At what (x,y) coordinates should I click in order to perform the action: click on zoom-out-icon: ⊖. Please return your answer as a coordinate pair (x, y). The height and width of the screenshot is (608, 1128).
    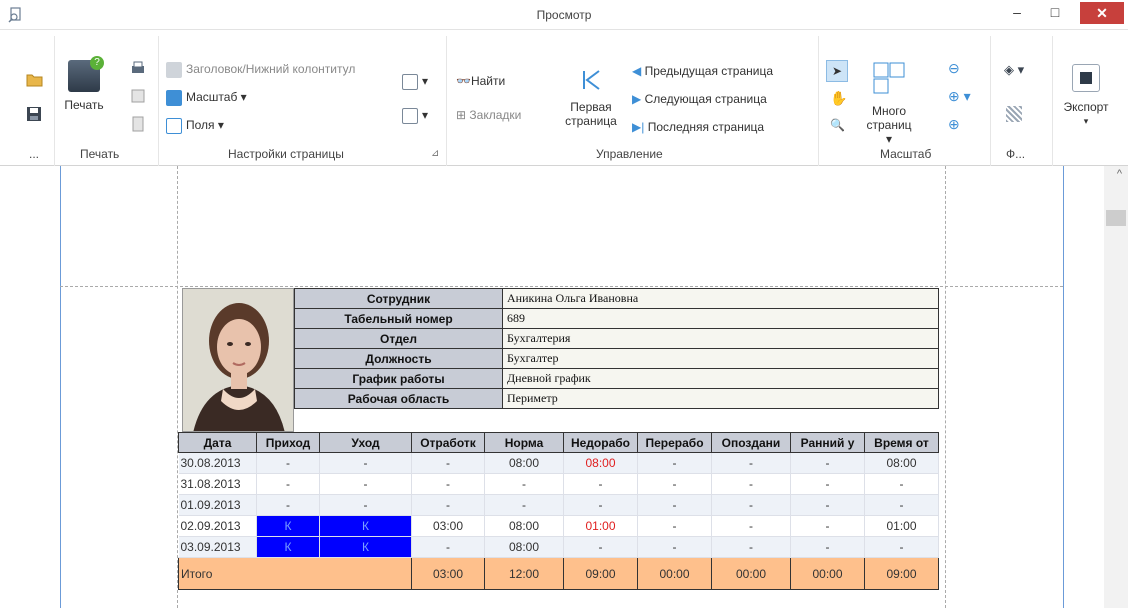
    Looking at the image, I should click on (954, 68).